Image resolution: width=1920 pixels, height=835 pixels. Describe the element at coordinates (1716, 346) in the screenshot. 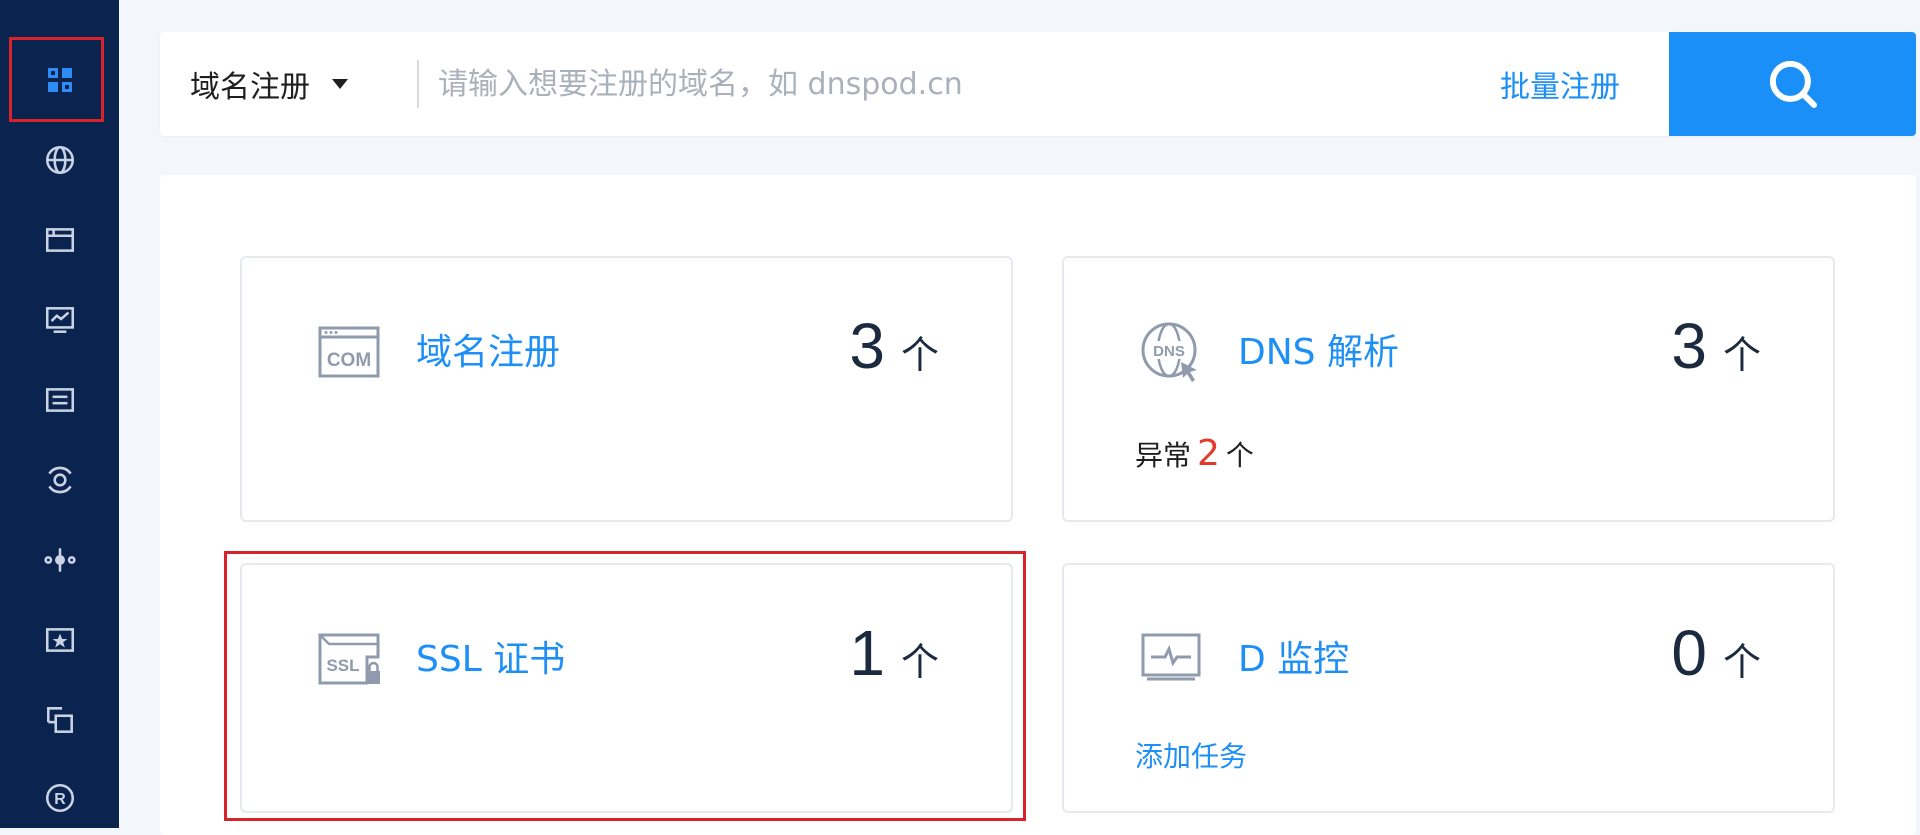

I see `dns-count: 3 个` at that location.